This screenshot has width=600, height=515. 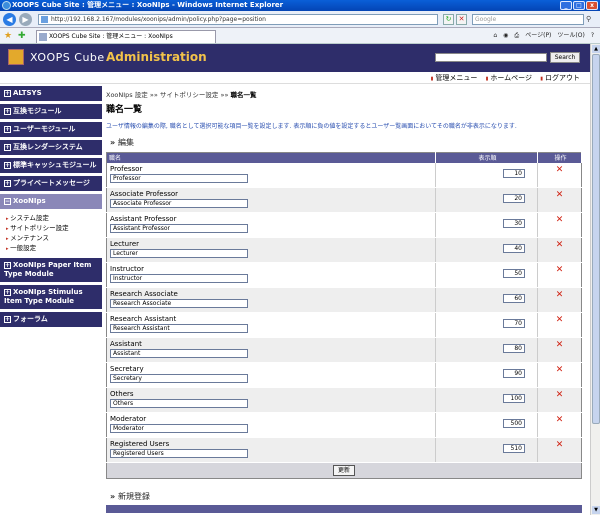 What do you see at coordinates (51, 320) in the screenshot?
I see `sidebar-item-forum: + フォーラム` at bounding box center [51, 320].